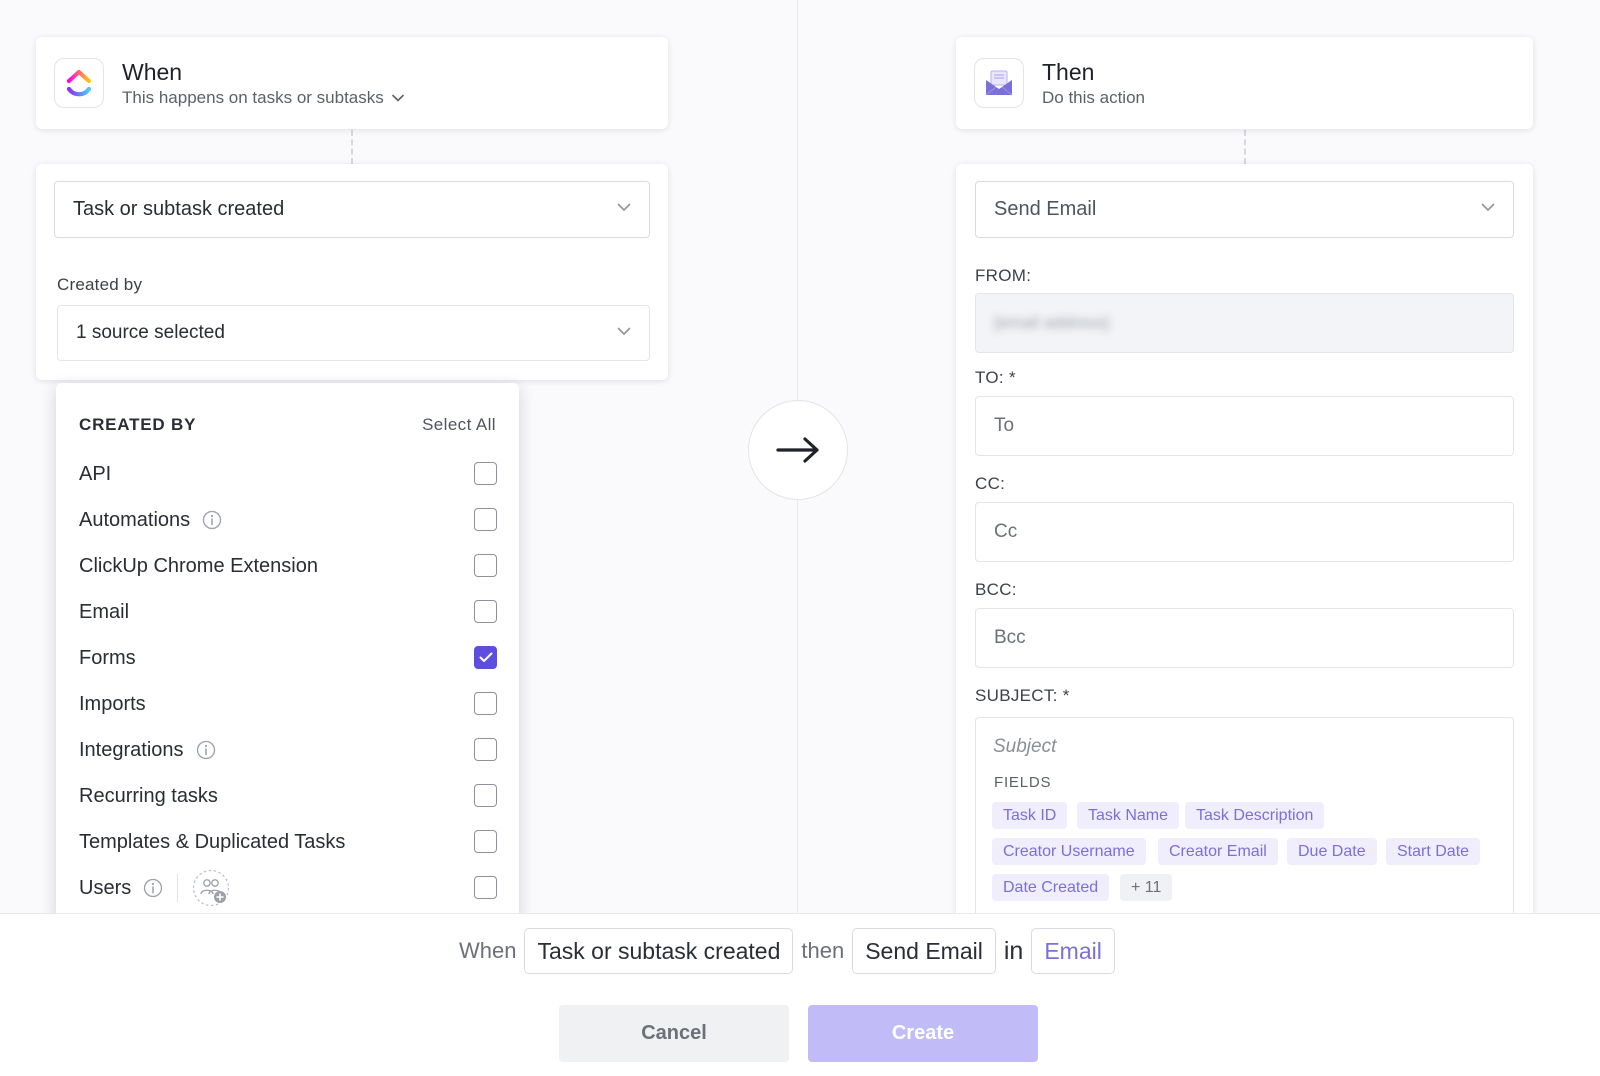 This screenshot has width=1600, height=1076. Describe the element at coordinates (485, 749) in the screenshot. I see `checkbox-integrations` at that location.